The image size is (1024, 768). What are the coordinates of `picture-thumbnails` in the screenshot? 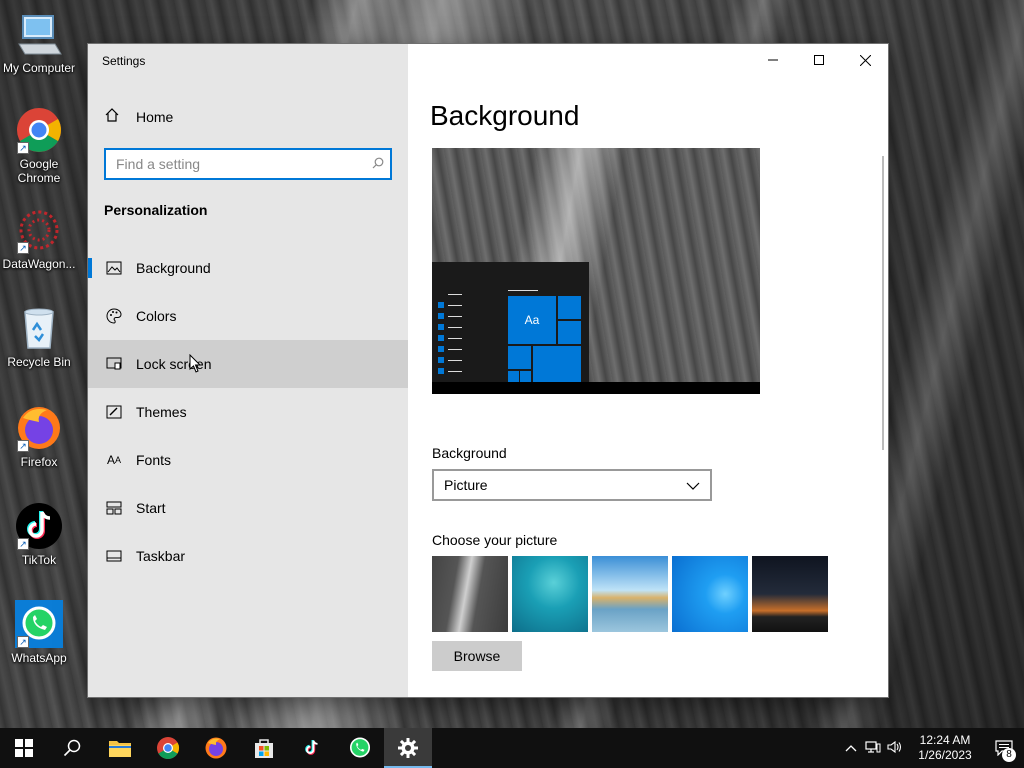 It's located at (630, 594).